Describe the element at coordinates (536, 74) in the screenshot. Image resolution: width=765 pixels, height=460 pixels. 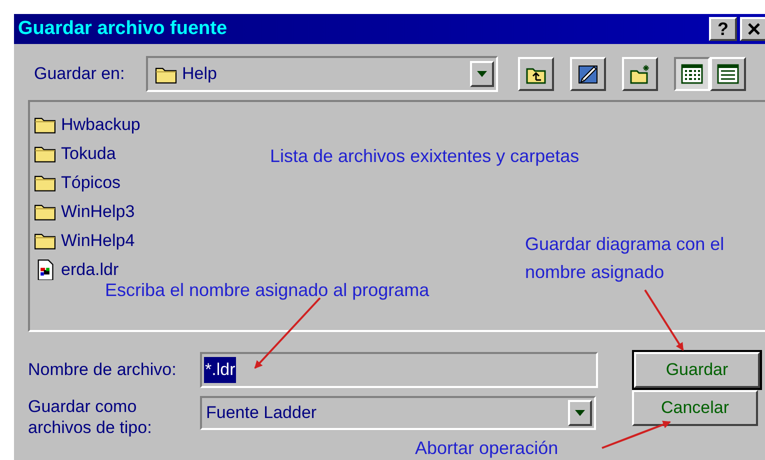
I see `folder-up-button` at that location.